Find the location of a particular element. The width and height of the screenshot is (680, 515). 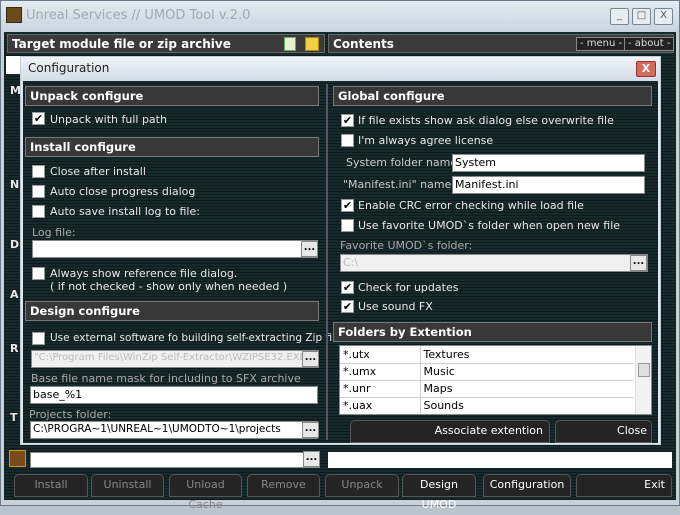

always-show-label: Always show reference file dialog. is located at coordinates (144, 273).